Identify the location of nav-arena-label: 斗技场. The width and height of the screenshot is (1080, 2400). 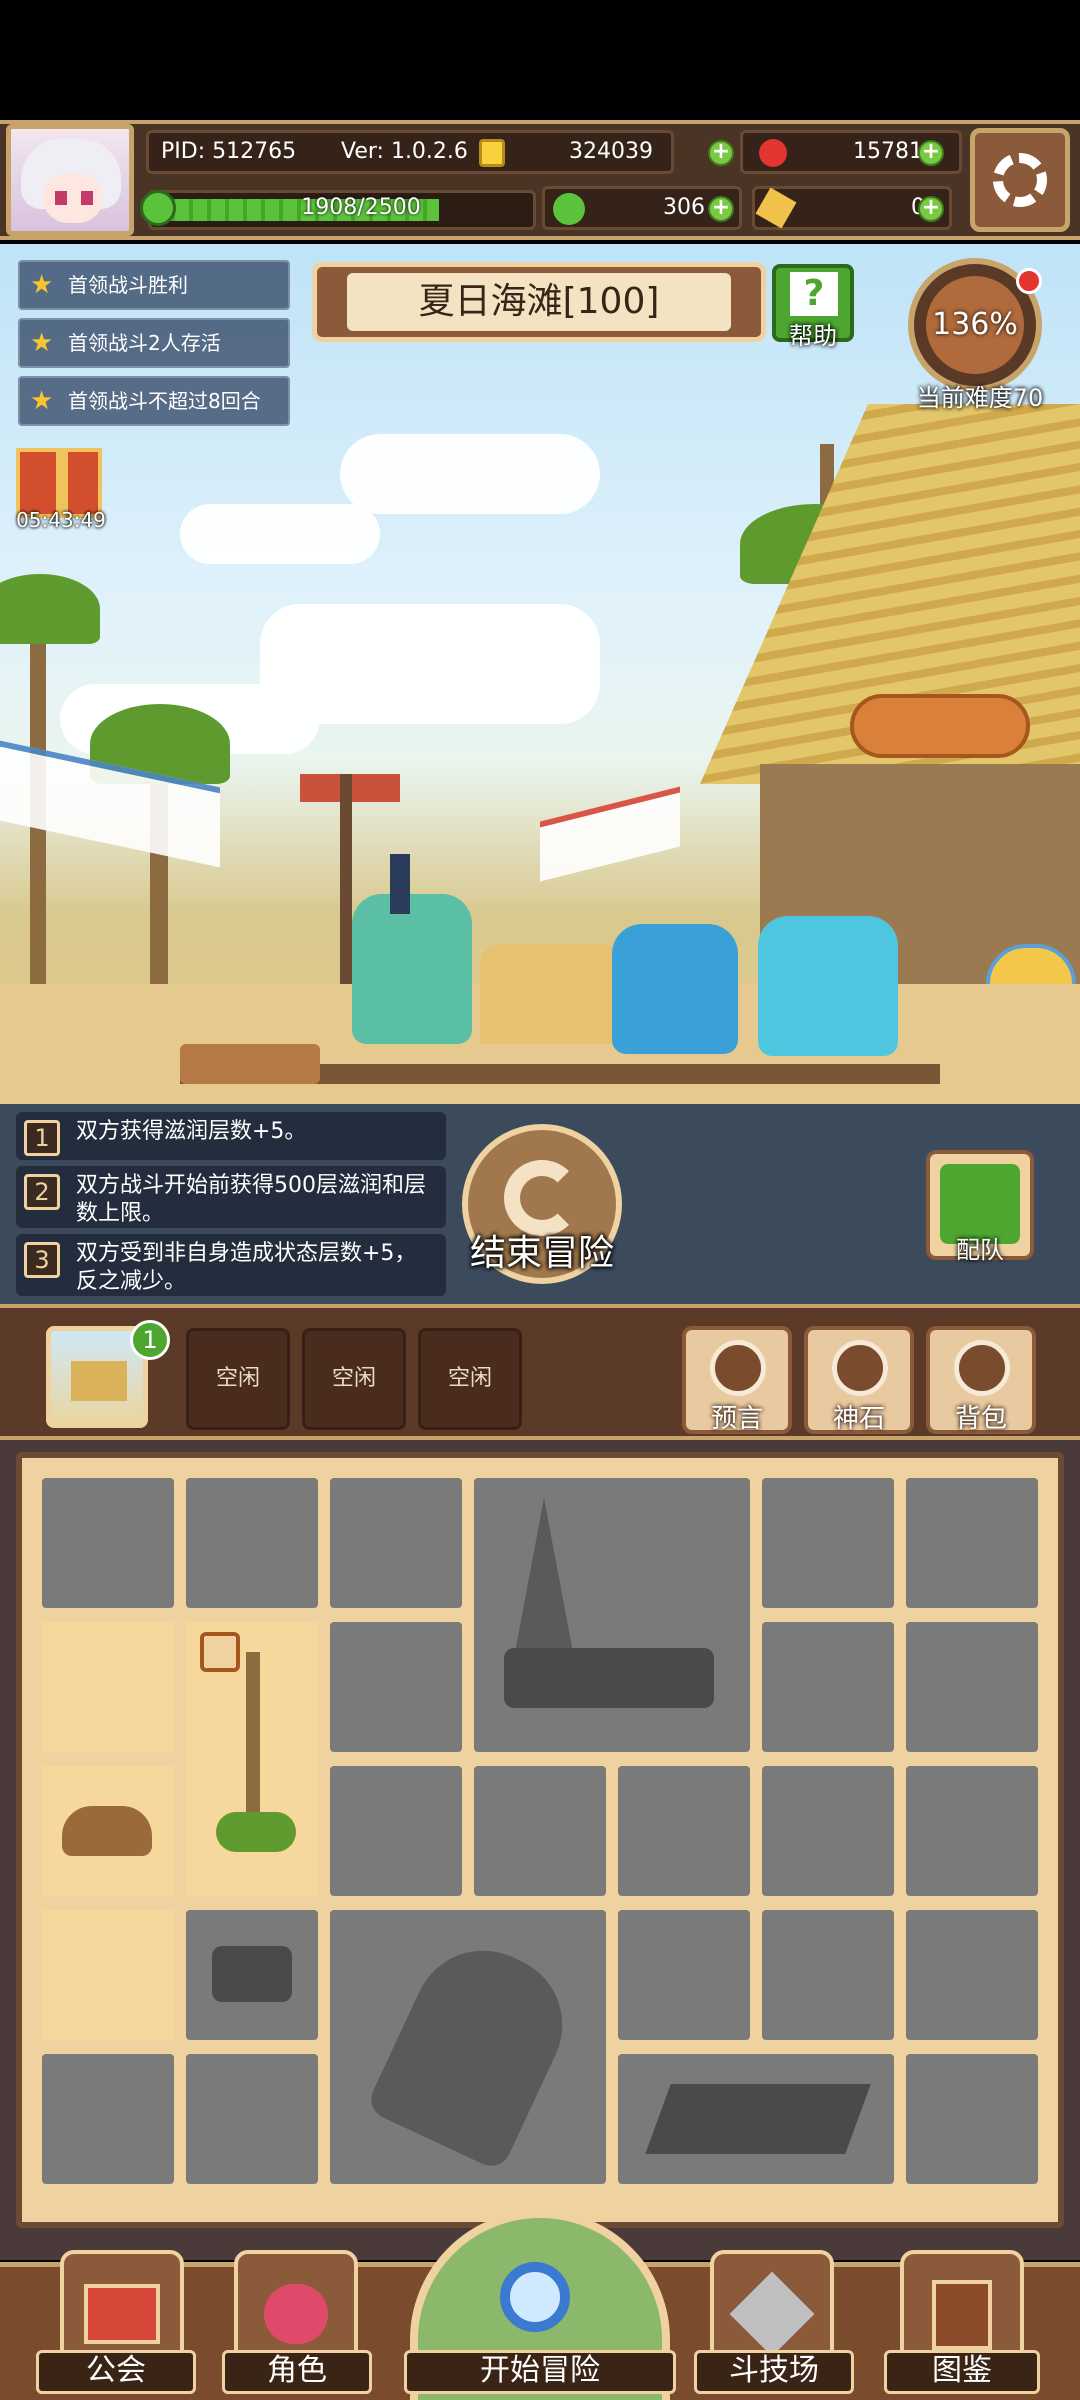
(774, 2372).